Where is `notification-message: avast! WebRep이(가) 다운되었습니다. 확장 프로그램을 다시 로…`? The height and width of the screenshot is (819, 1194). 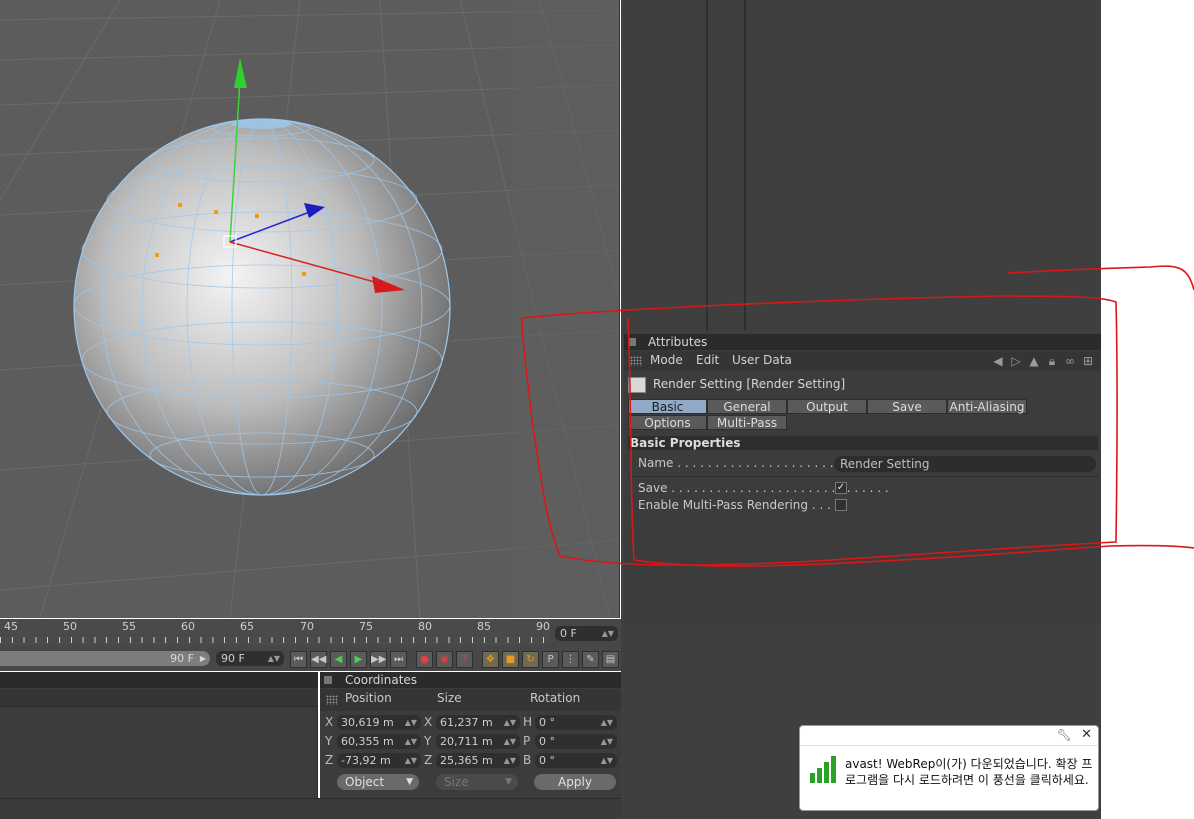 notification-message: avast! WebRep이(가) 다운되었습니다. 확장 프로그램을 다시 로… is located at coordinates (969, 772).